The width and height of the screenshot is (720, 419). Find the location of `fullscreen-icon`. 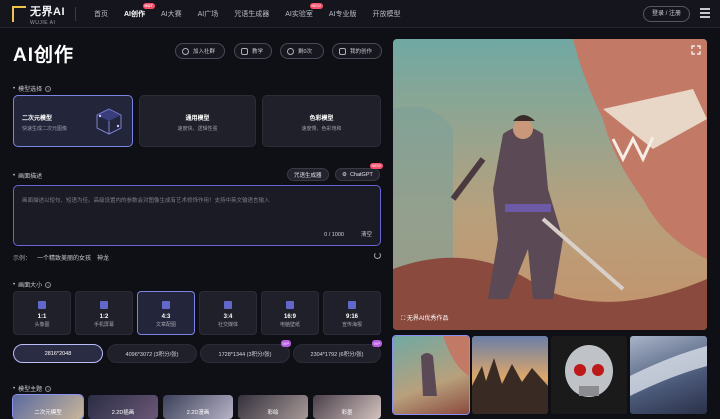

fullscreen-icon is located at coordinates (696, 50).